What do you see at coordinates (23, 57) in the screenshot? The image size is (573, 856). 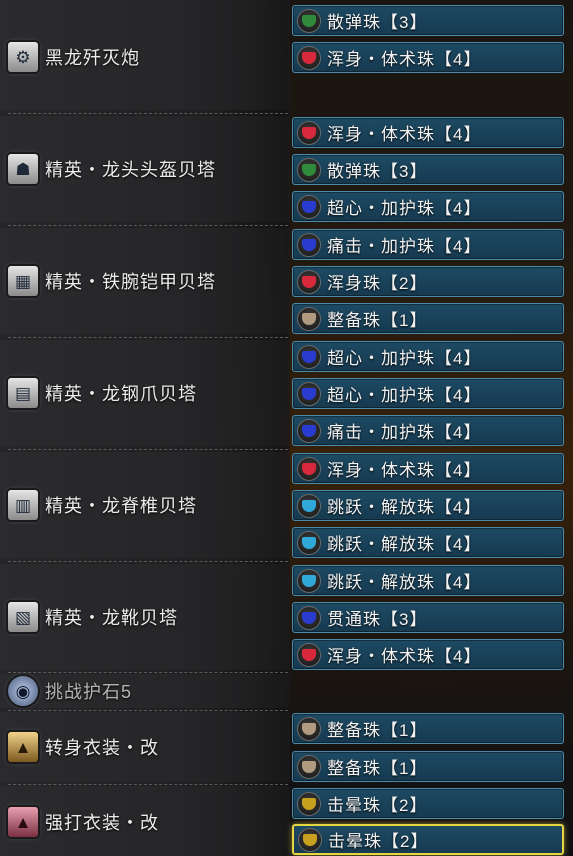 I see `bowgun-icon: ⚙` at bounding box center [23, 57].